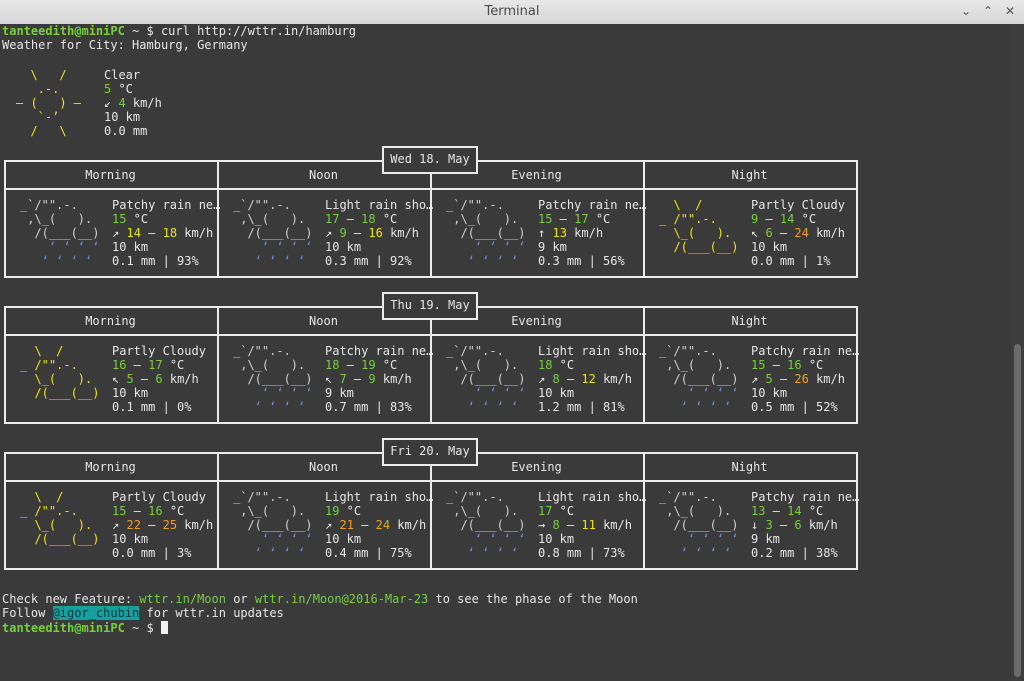 This screenshot has width=1024, height=681. I want to click on final-prompt-path: ~ $, so click(142, 628).